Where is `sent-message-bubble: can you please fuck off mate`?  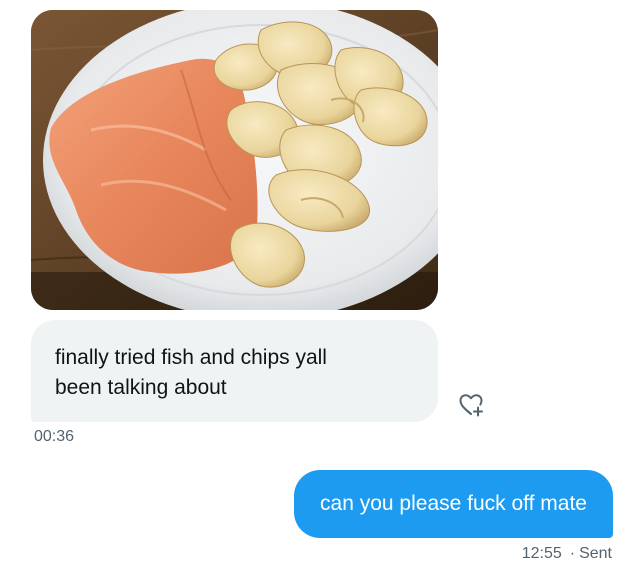
sent-message-bubble: can you please fuck off mate is located at coordinates (453, 504).